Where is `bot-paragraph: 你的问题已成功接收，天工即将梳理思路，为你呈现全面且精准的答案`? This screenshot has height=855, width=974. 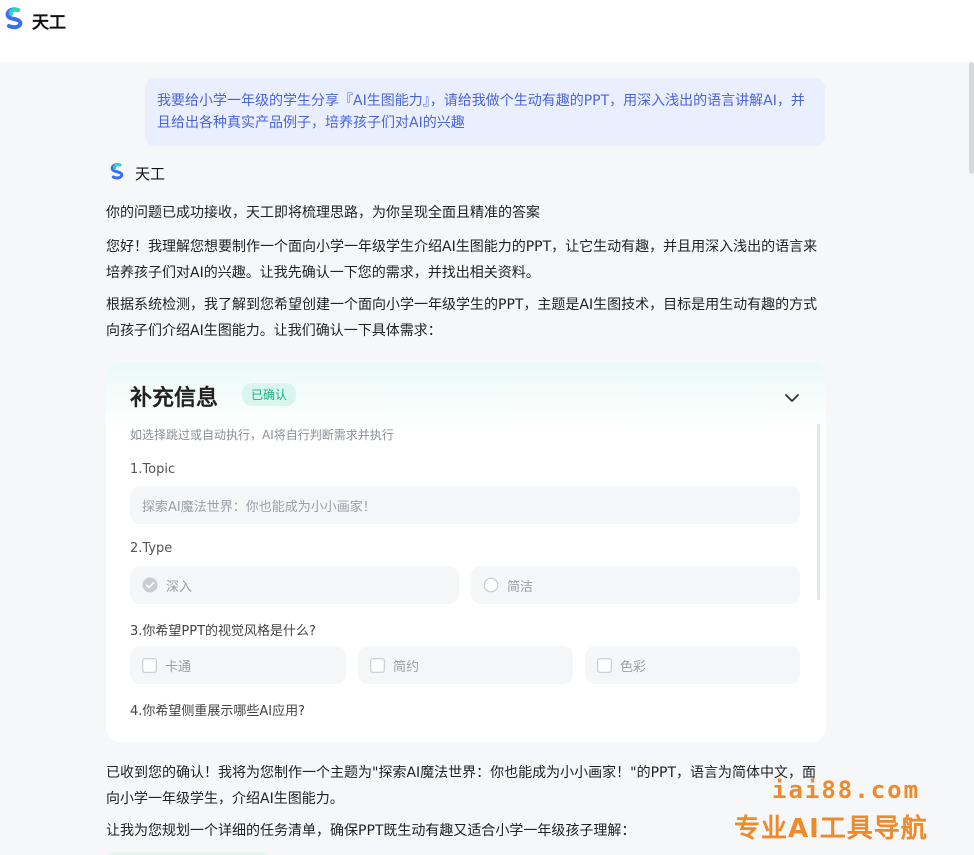 bot-paragraph: 你的问题已成功接收，天工即将梳理思路，为你呈现全面且精准的答案 is located at coordinates (323, 213).